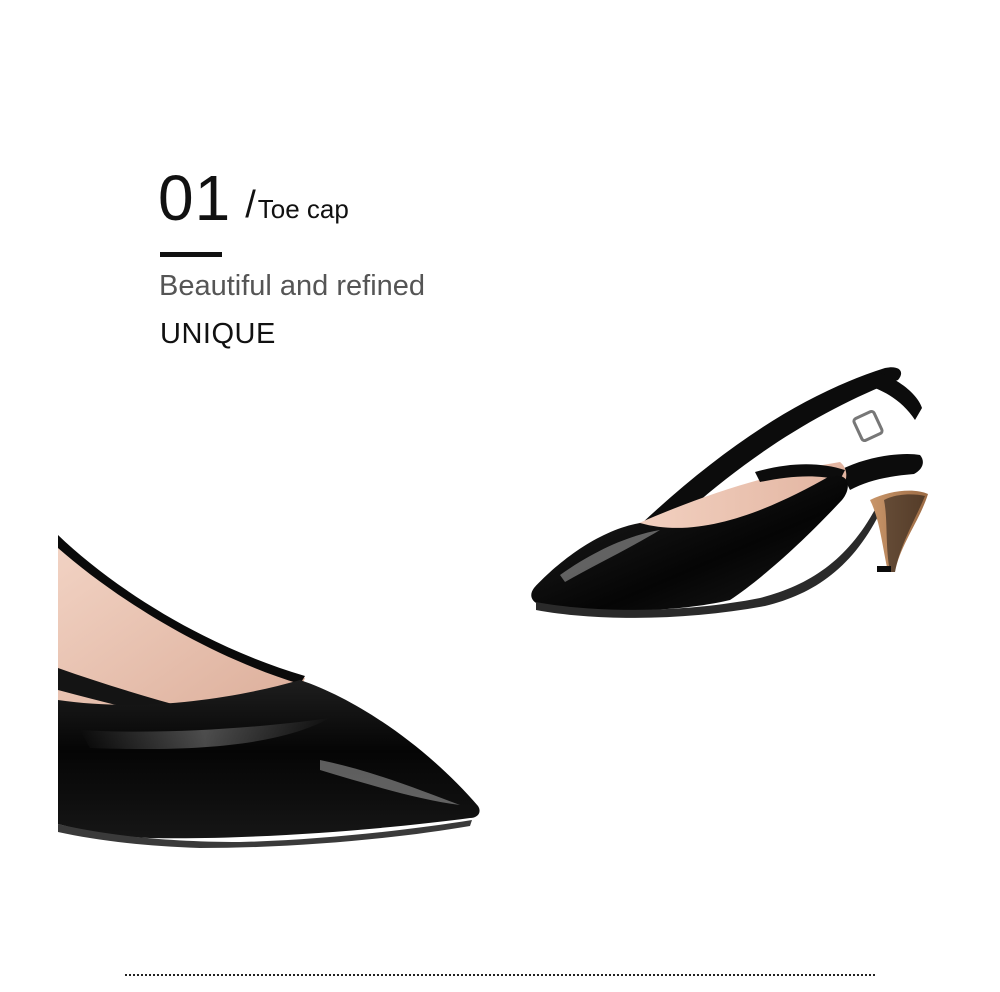 The width and height of the screenshot is (1000, 992). What do you see at coordinates (868, 426) in the screenshot?
I see `buckle-icon` at bounding box center [868, 426].